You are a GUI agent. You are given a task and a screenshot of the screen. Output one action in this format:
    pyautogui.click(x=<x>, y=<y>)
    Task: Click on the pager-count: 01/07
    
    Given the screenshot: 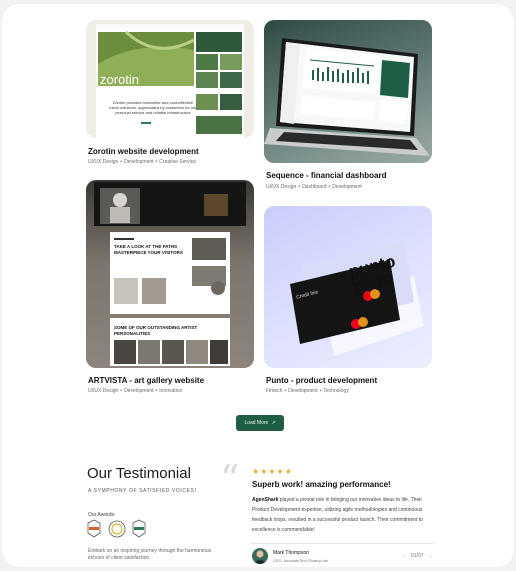 What is the action you would take?
    pyautogui.click(x=417, y=556)
    